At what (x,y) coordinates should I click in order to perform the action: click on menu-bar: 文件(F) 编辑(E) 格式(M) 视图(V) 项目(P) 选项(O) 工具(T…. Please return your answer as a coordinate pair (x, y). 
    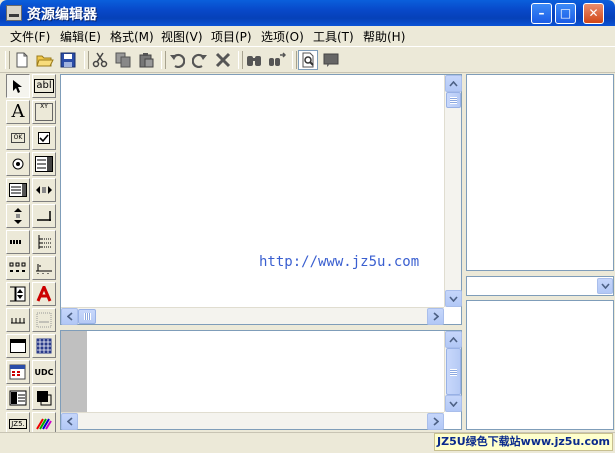
    Looking at the image, I should click on (307, 36).